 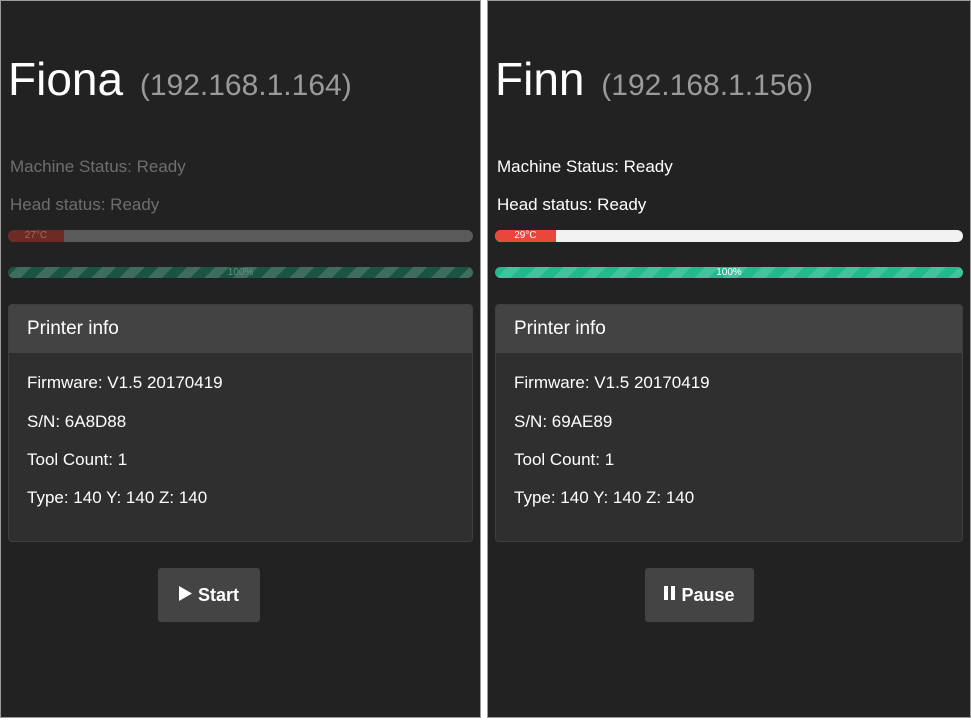 I want to click on start-button: Start, so click(x=209, y=595).